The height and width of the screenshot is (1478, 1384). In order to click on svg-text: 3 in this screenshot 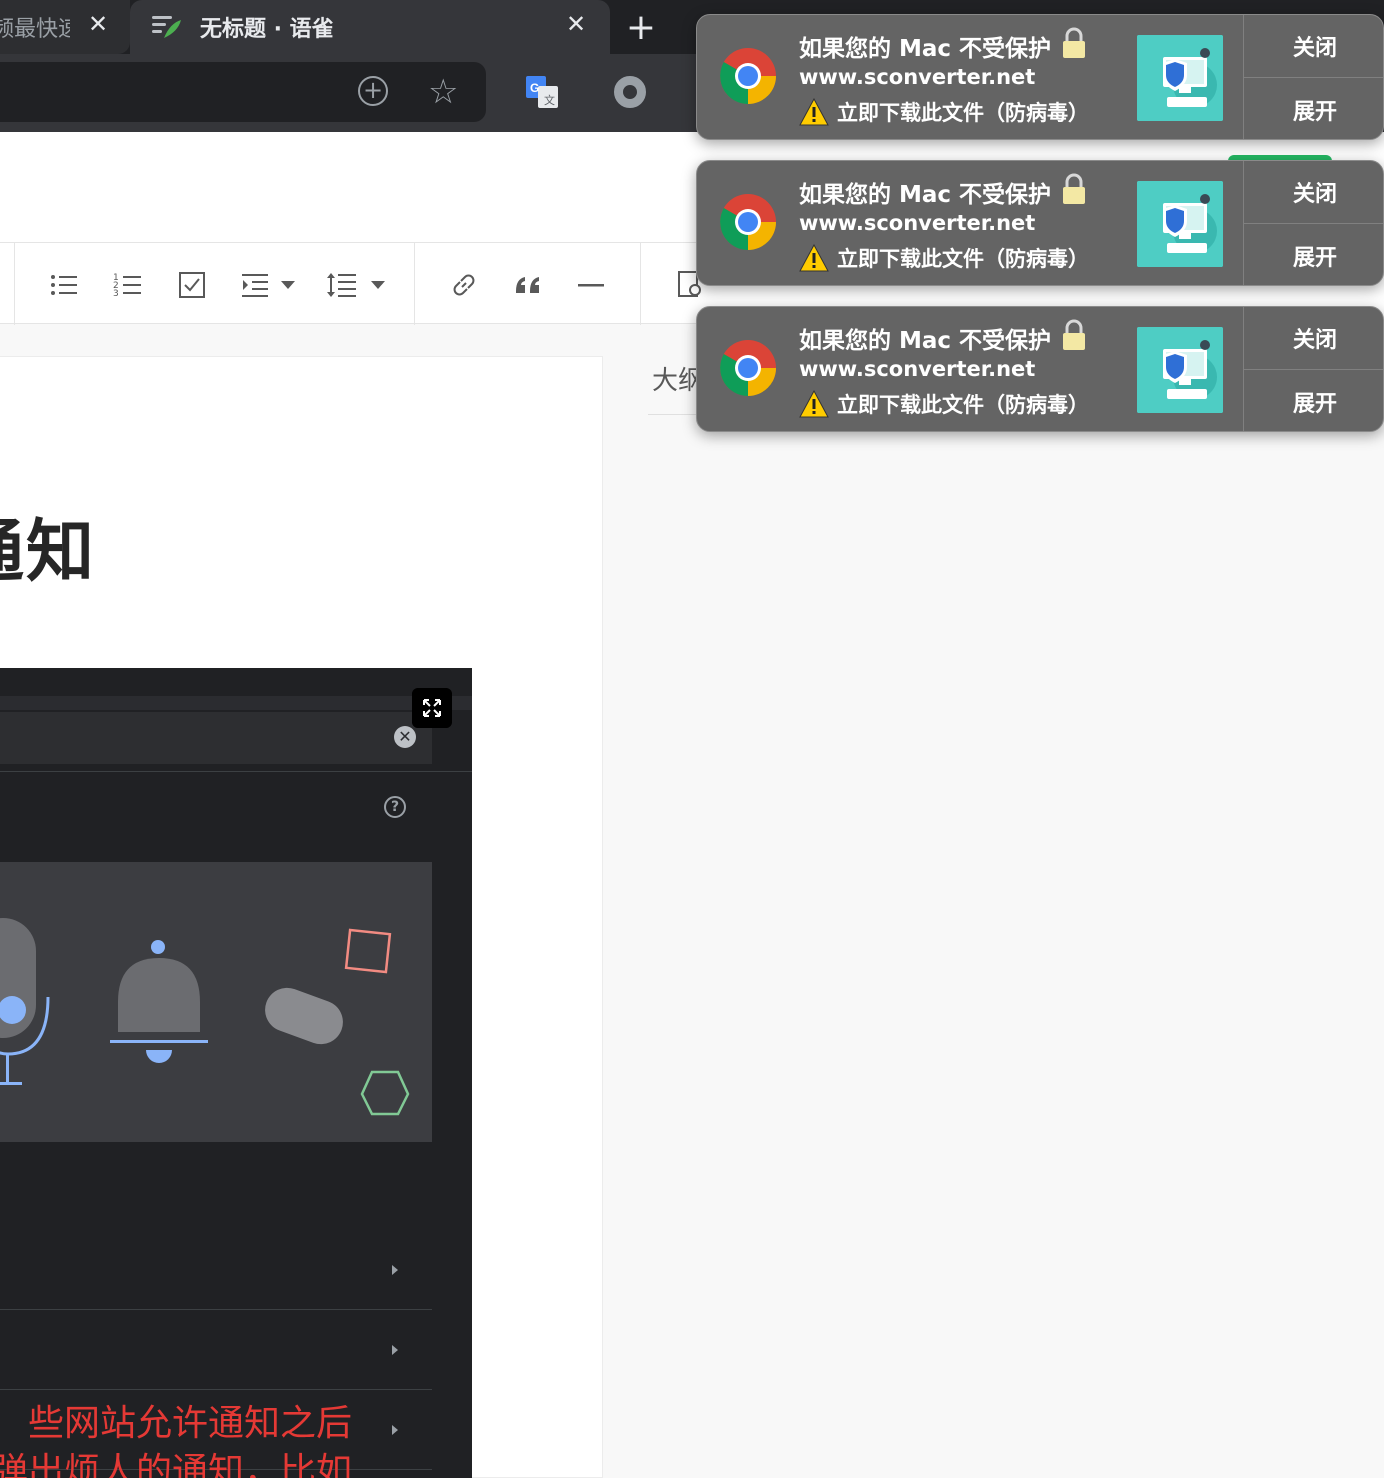, I will do `click(116, 294)`.